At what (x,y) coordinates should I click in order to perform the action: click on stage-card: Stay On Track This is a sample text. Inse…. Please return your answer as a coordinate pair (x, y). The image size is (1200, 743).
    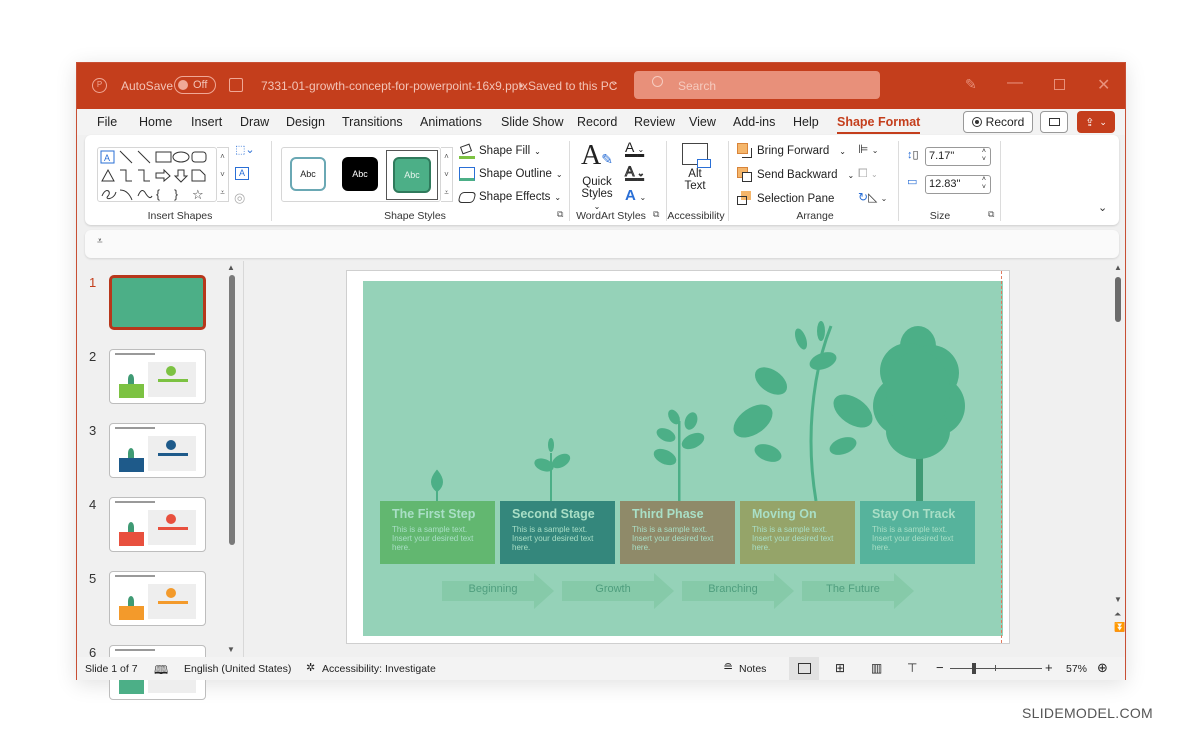
    Looking at the image, I should click on (917, 532).